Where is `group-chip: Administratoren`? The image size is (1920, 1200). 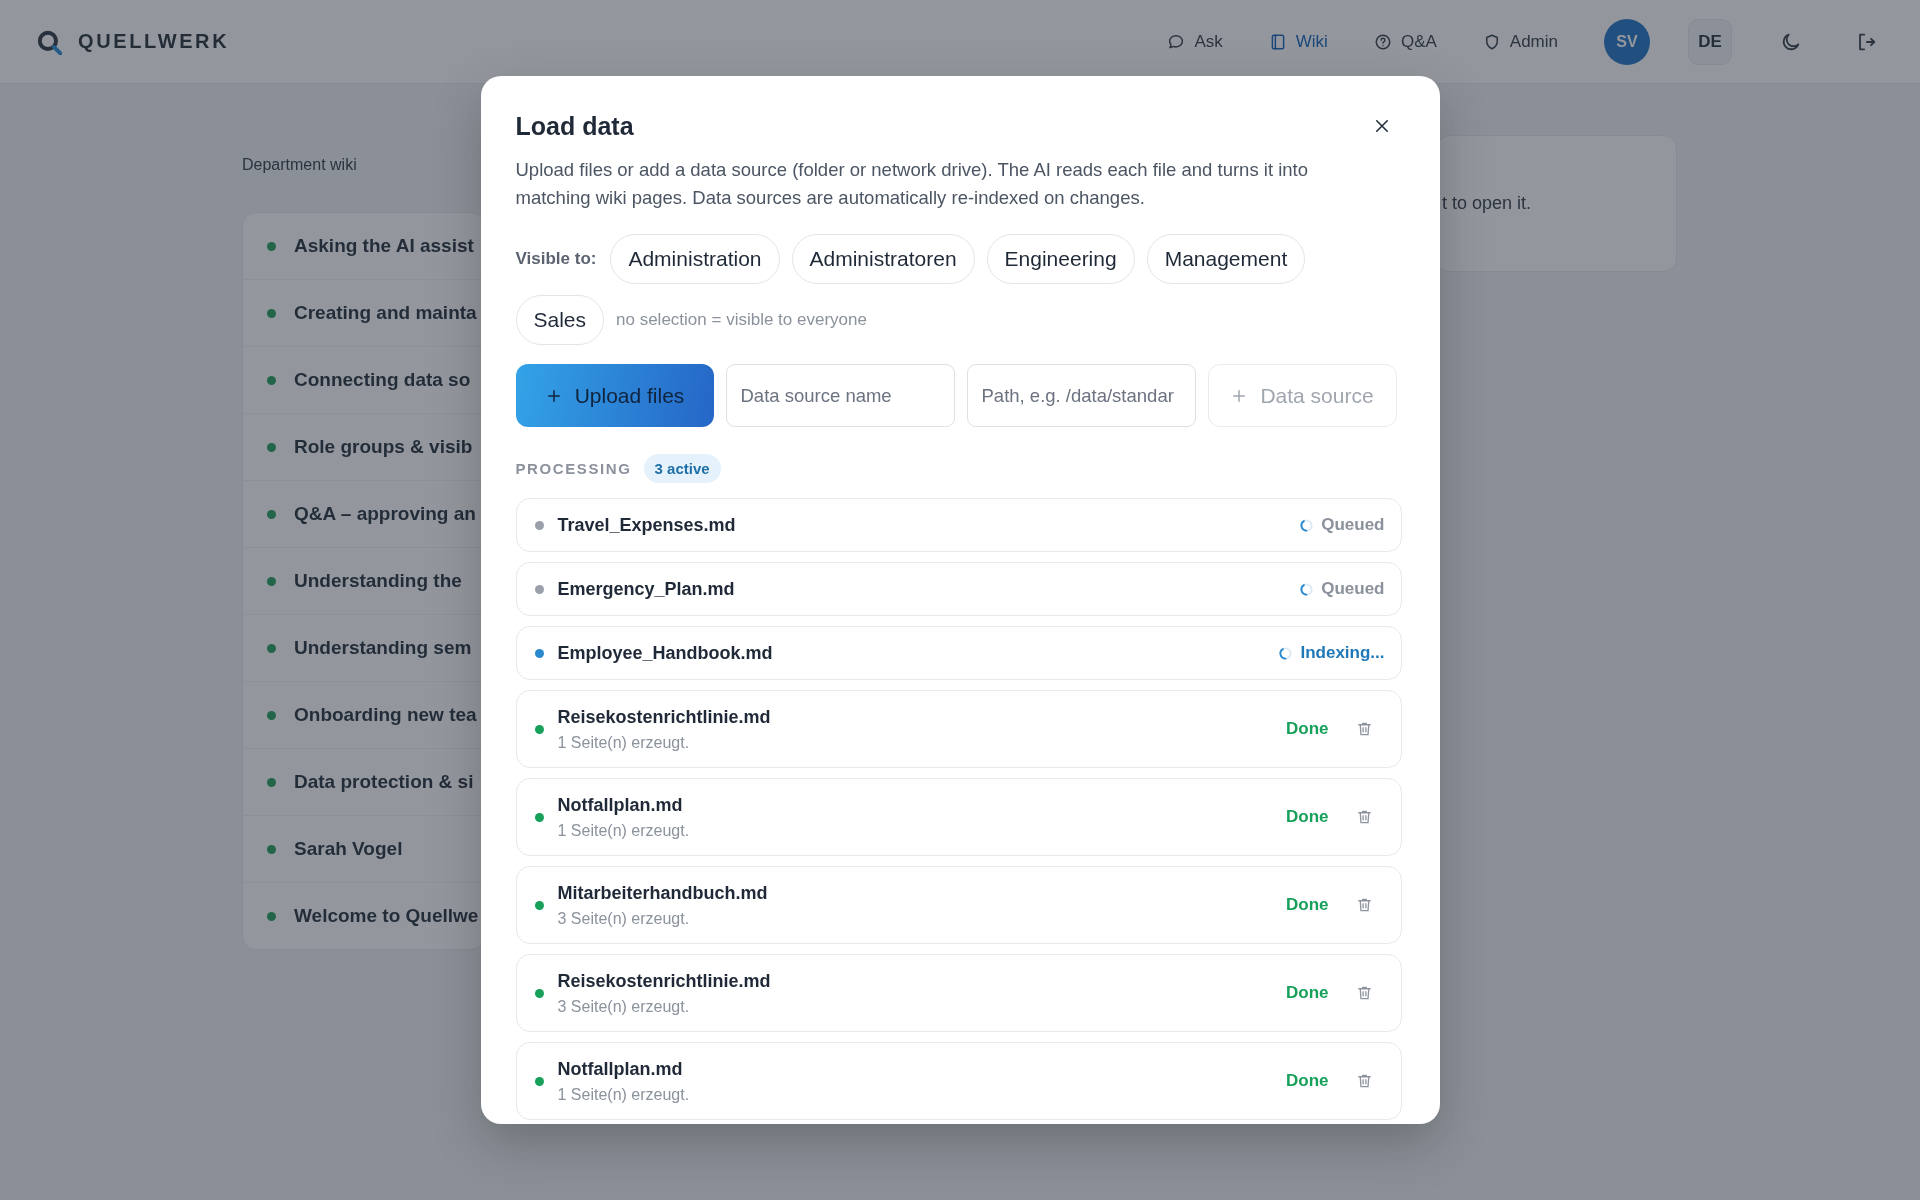
group-chip: Administratoren is located at coordinates (883, 259).